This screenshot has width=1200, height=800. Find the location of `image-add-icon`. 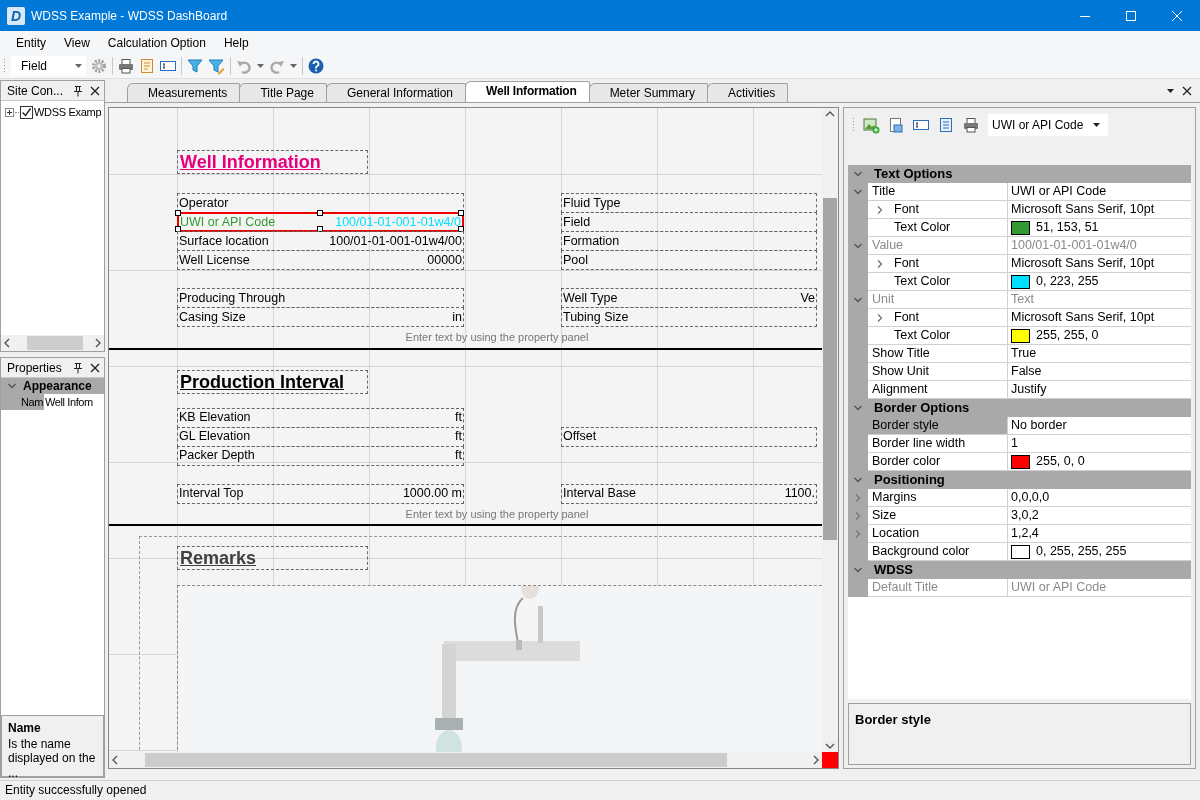

image-add-icon is located at coordinates (871, 125).